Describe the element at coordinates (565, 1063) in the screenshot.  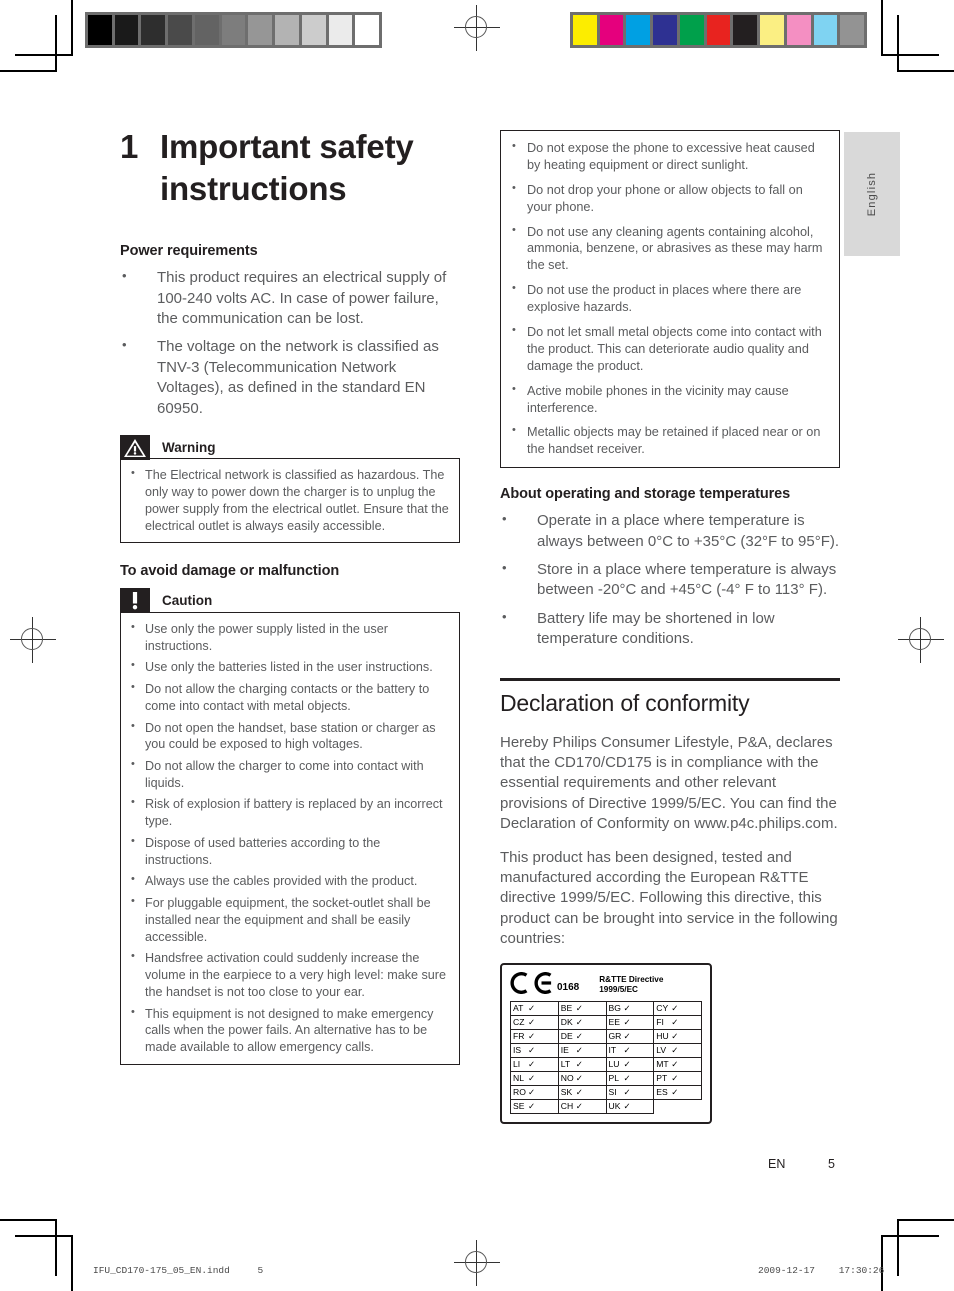
I see `ce-country-code: LT` at that location.